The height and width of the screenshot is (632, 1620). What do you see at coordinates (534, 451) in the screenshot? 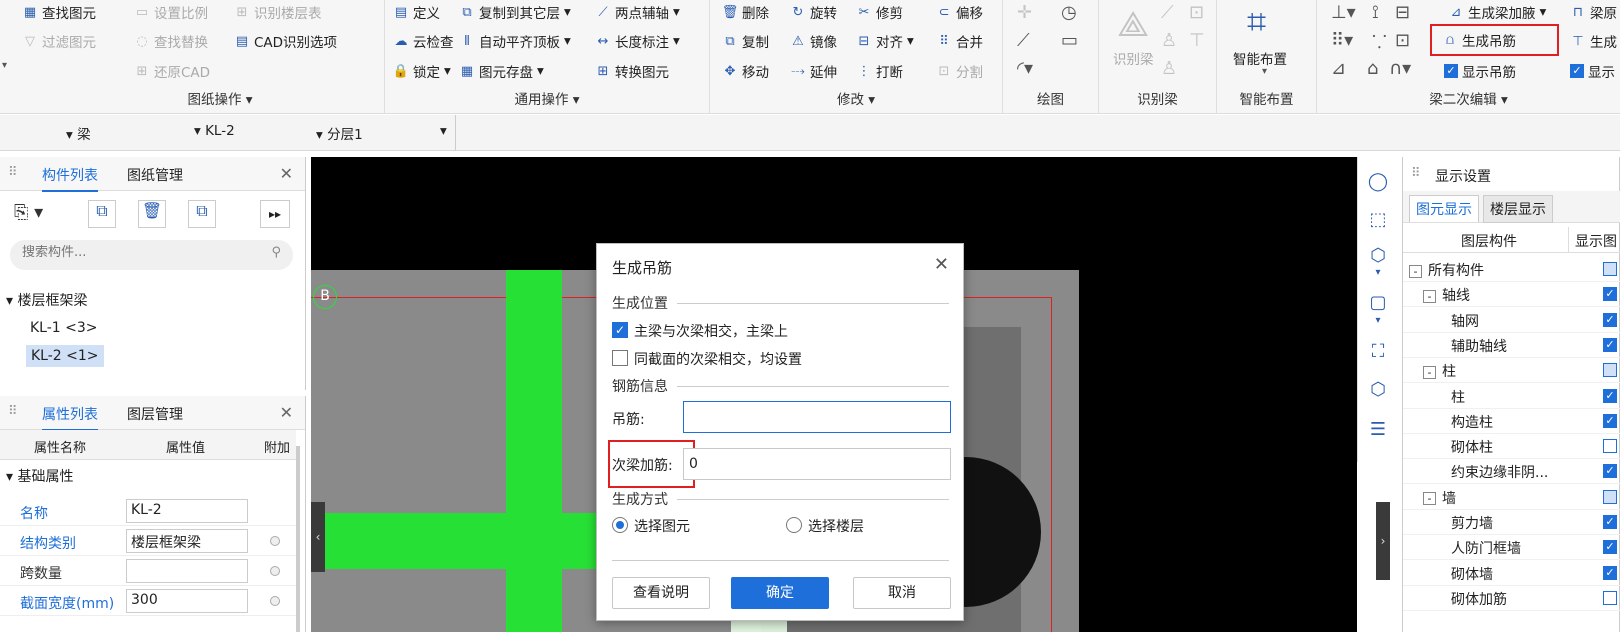
I see `beam-vertical` at bounding box center [534, 451].